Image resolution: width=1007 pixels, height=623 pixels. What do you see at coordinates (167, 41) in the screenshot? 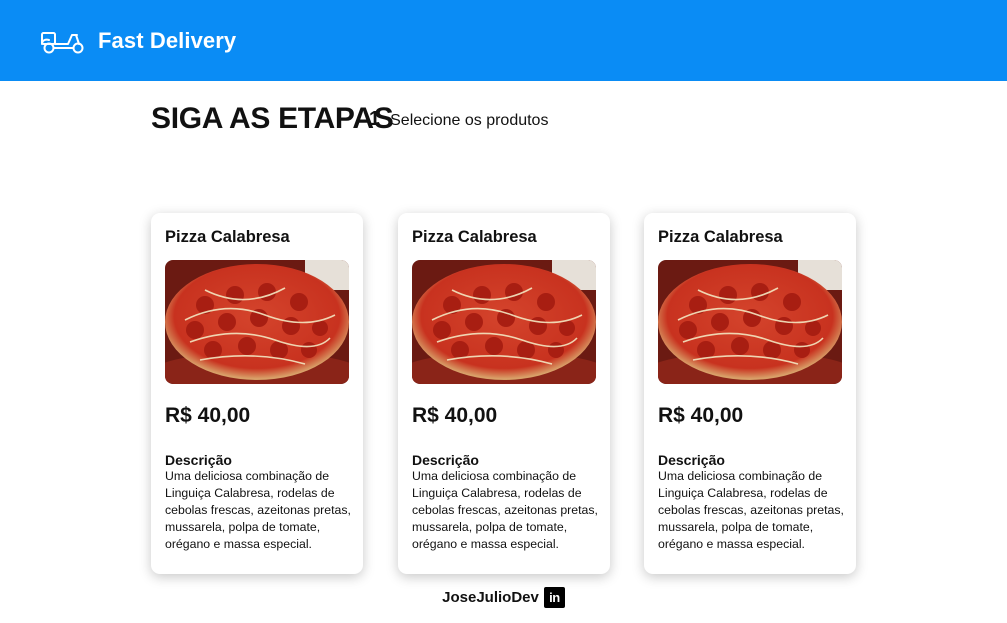
I see `brand-title: Fast Delivery` at bounding box center [167, 41].